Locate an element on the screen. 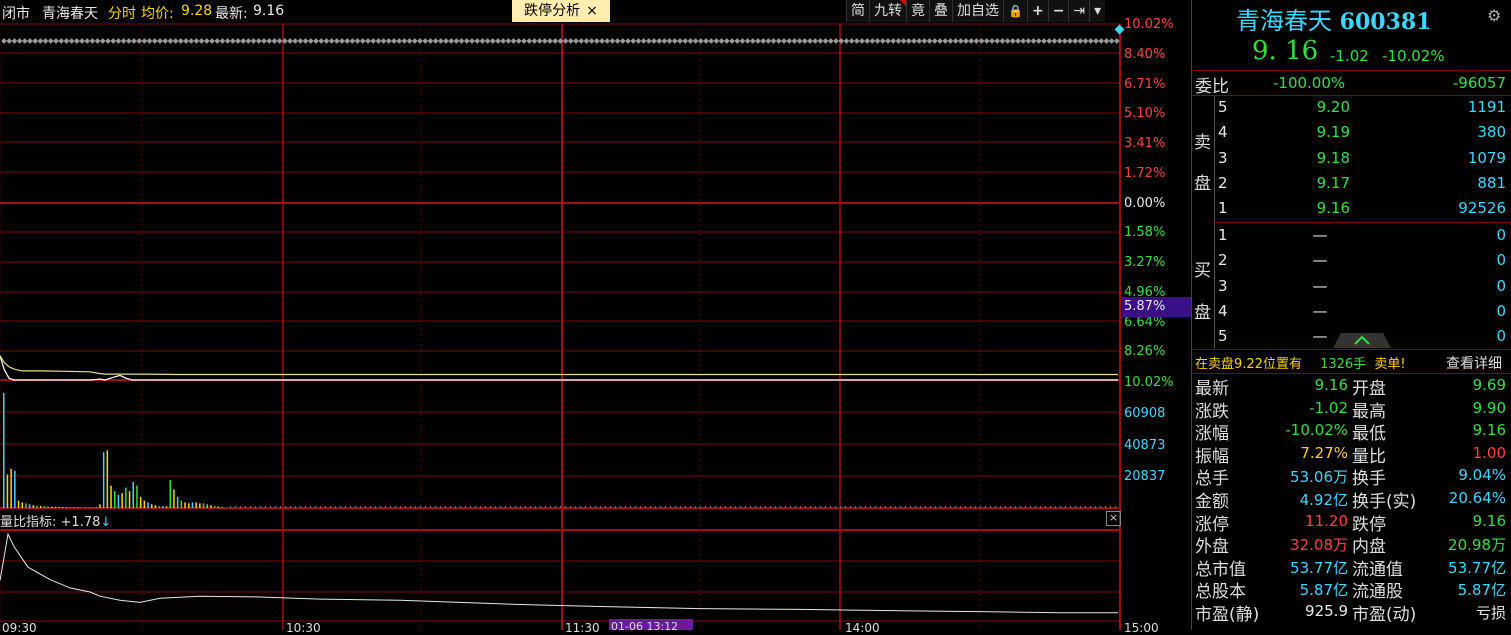 This screenshot has height=635, width=1511. price-axis-label: 1.72% is located at coordinates (1145, 173).